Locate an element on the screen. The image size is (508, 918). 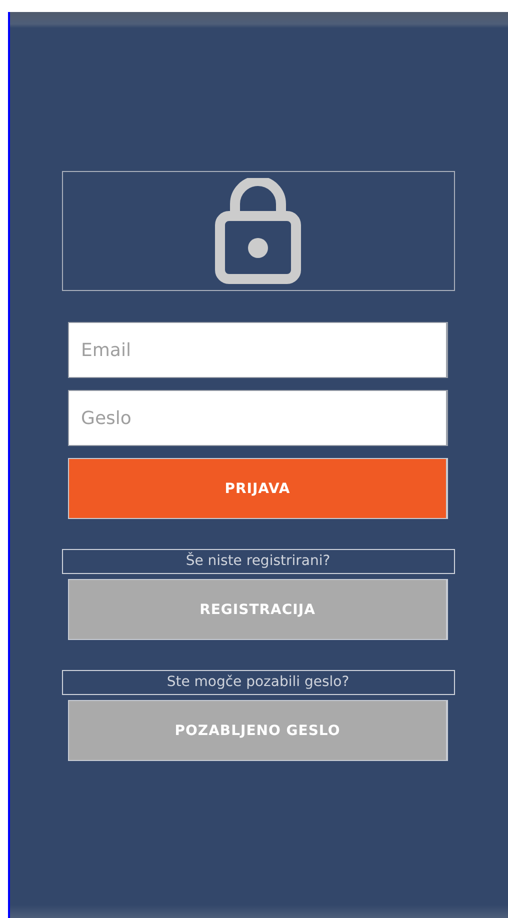
login-button: PRIJAVA is located at coordinates (258, 488).